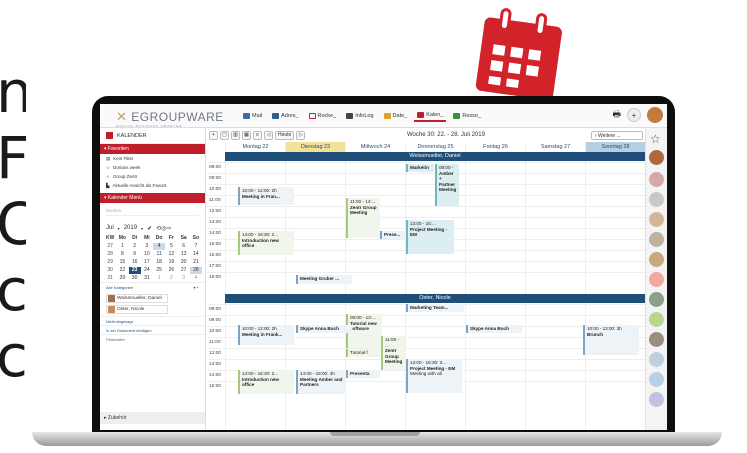  I want to click on favorites-toggle: ▾ Favoriten, so click(152, 149).